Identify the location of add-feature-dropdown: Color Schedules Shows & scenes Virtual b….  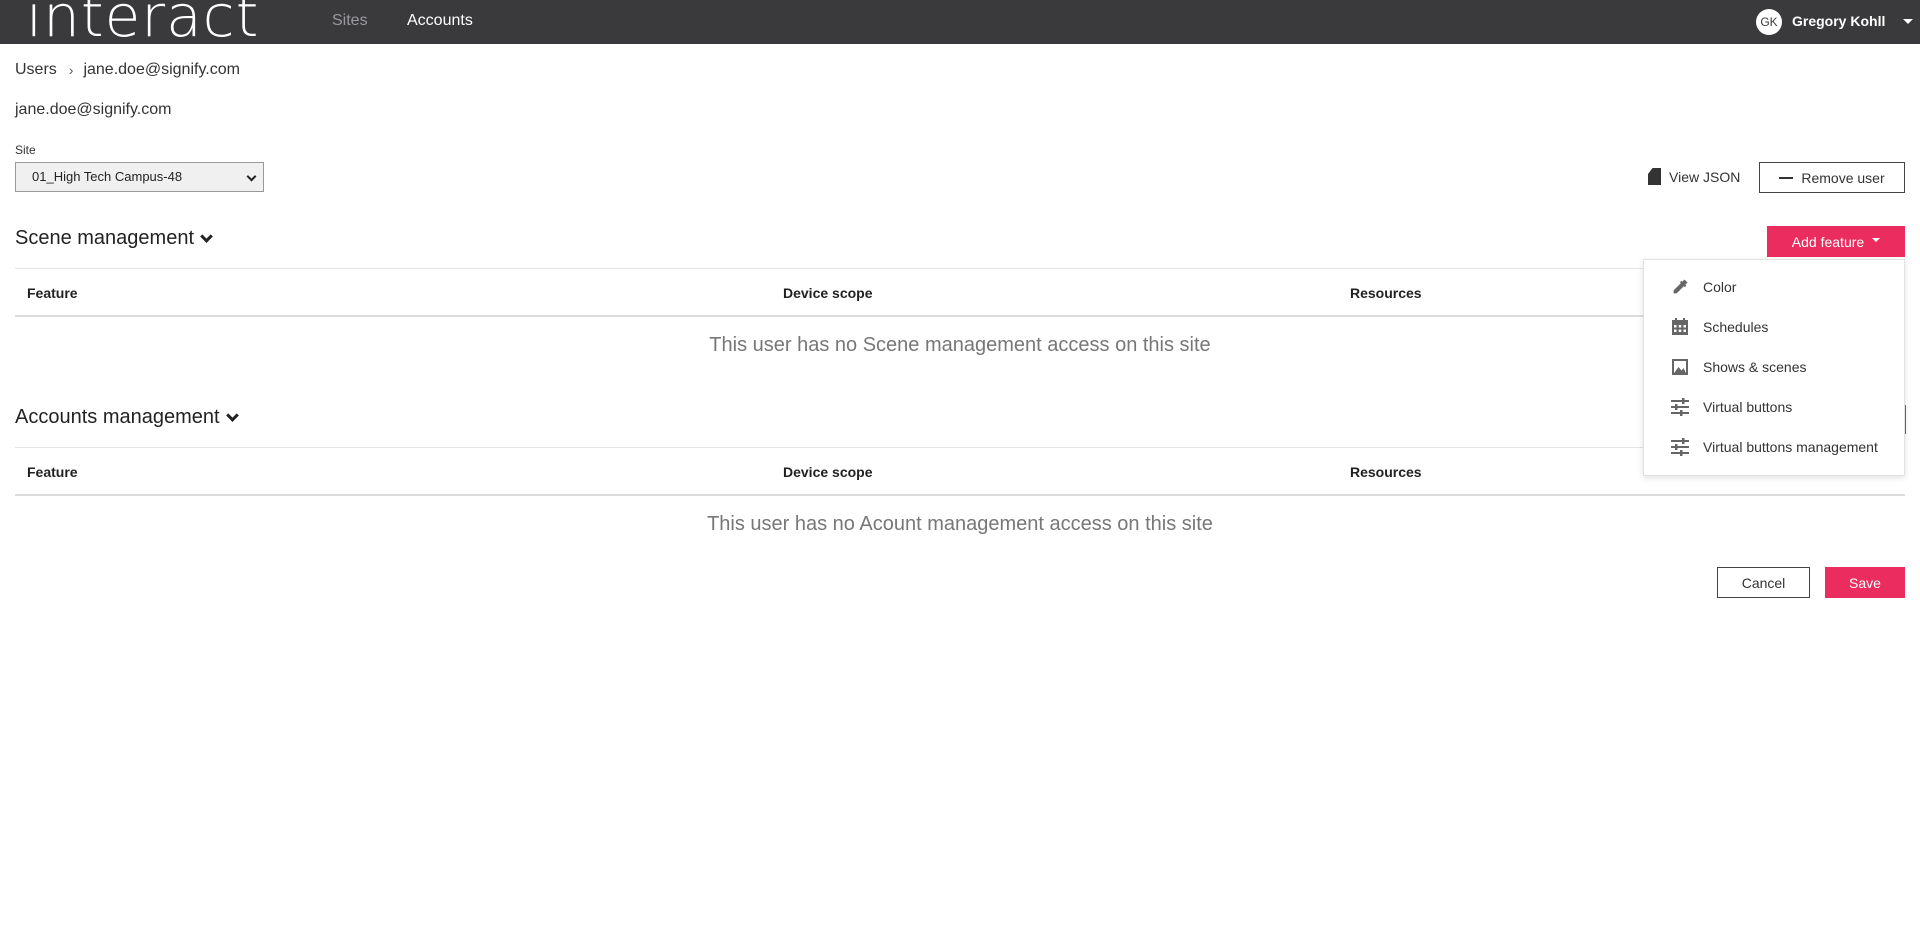
(1774, 367).